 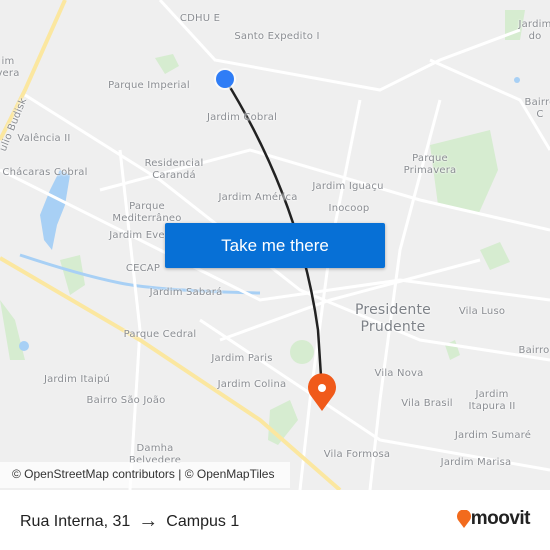 I want to click on map-label: Vila Nova, so click(x=399, y=373).